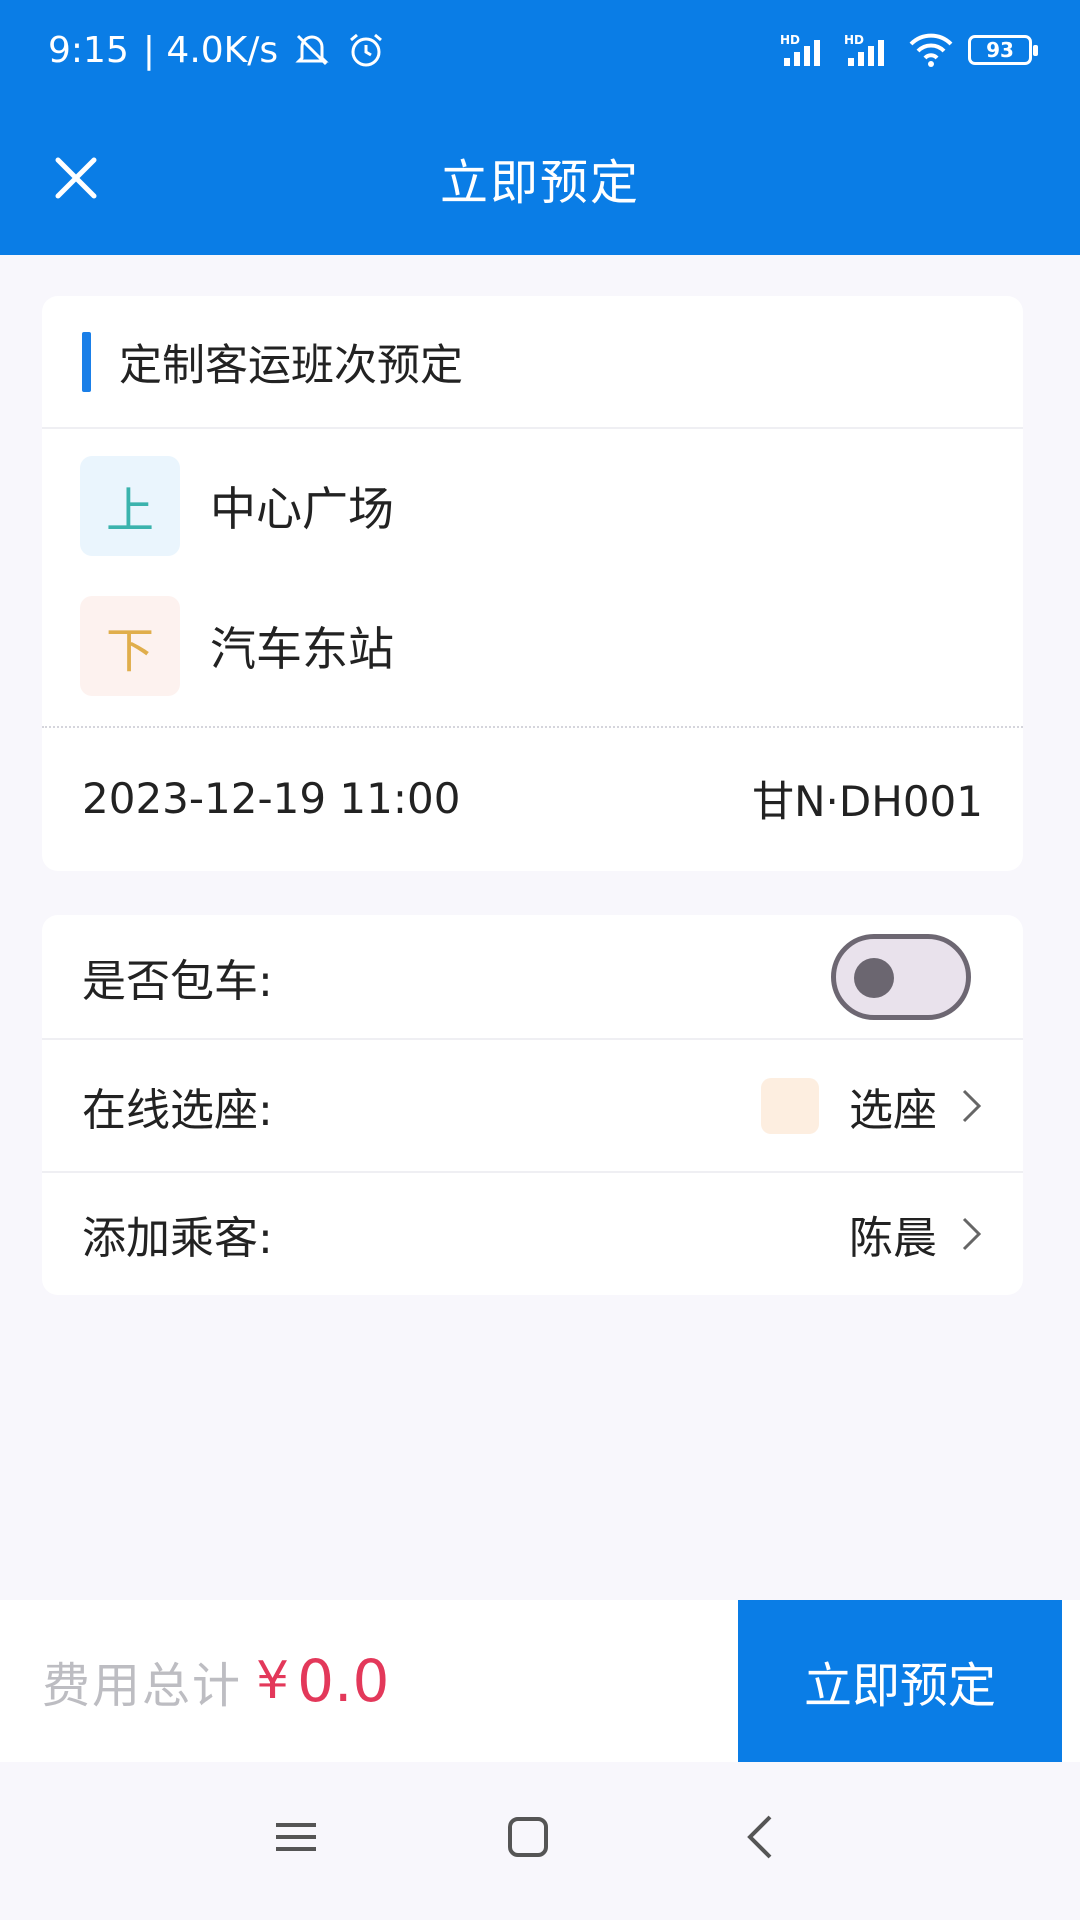 The image size is (1080, 1920). Describe the element at coordinates (343, 1681) in the screenshot. I see `total-value: 0.0` at that location.